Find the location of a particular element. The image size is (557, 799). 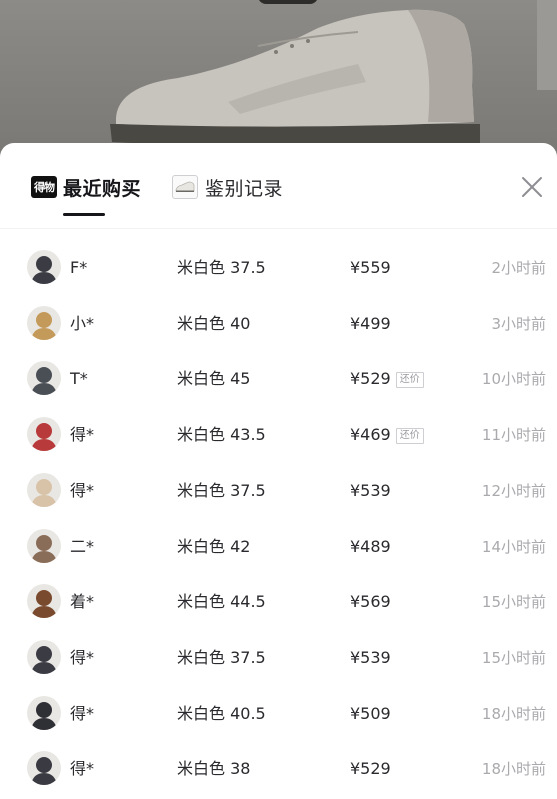

tab-recent-purchases: 得物 最近购买 is located at coordinates (86, 187).